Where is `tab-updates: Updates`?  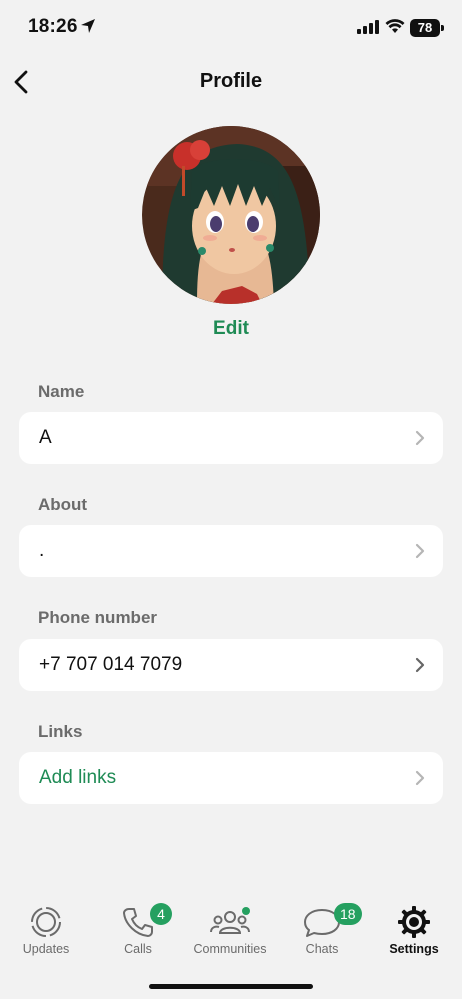 tab-updates: Updates is located at coordinates (46, 935).